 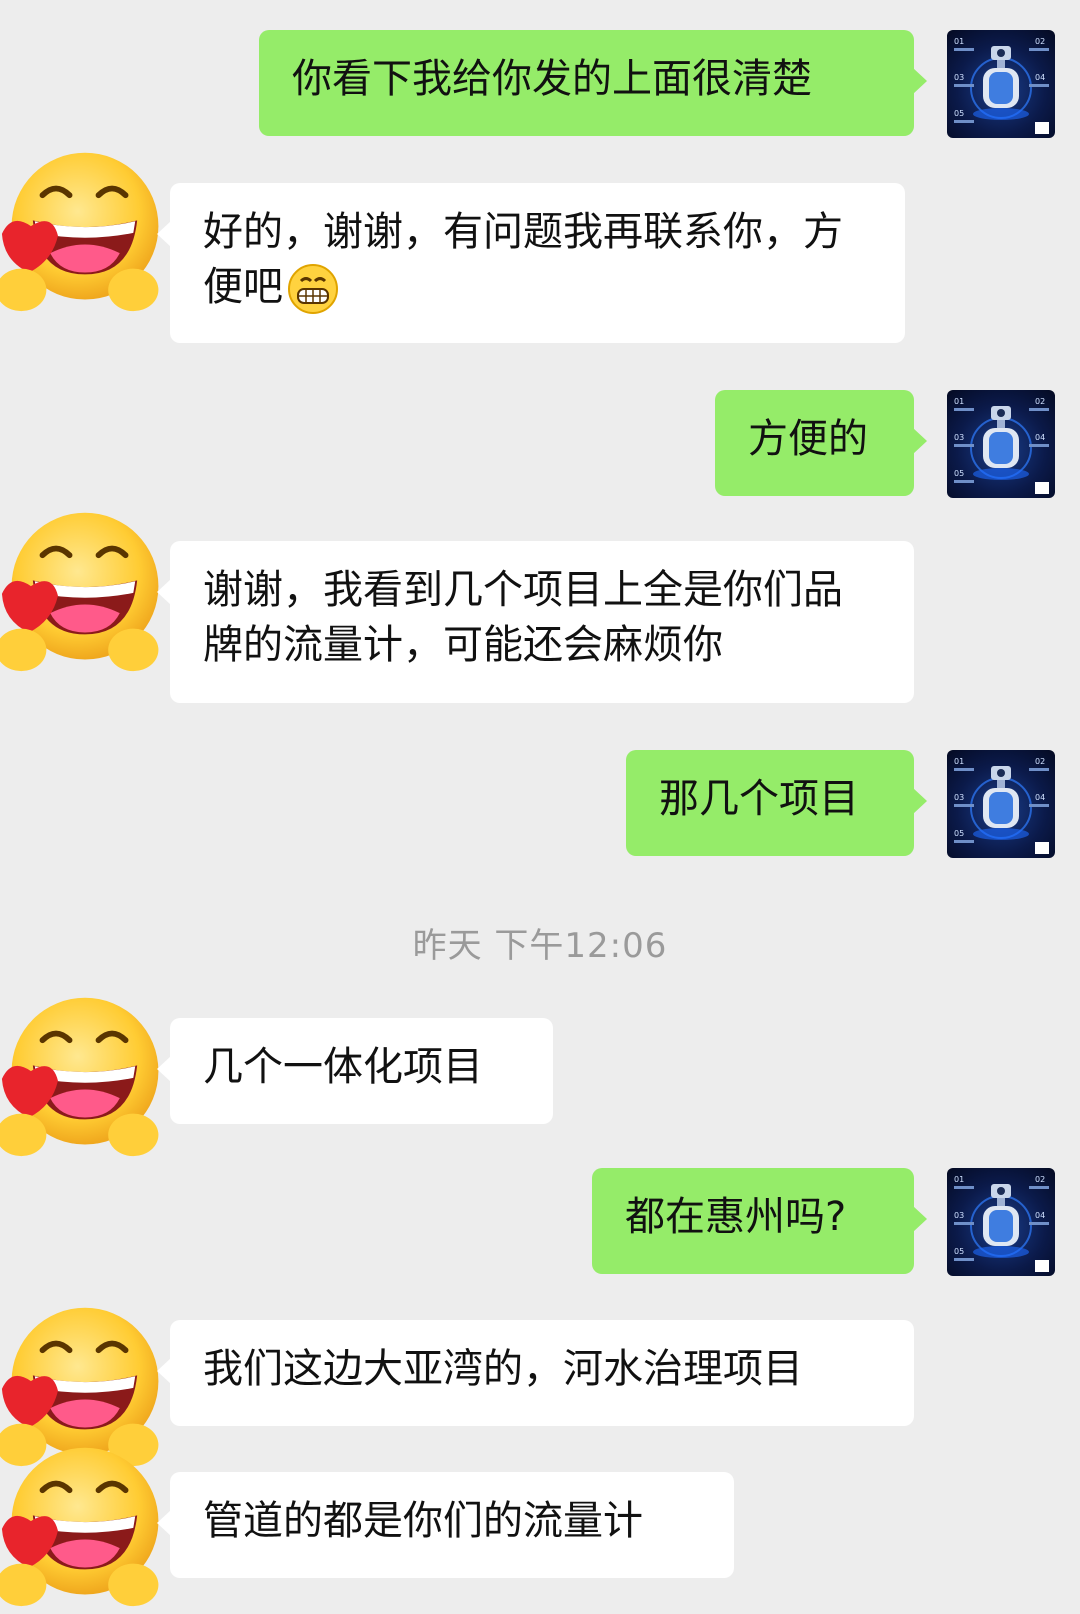 I want to click on message-bubble-received: 管道的都是你们的流量计, so click(x=445, y=1525).